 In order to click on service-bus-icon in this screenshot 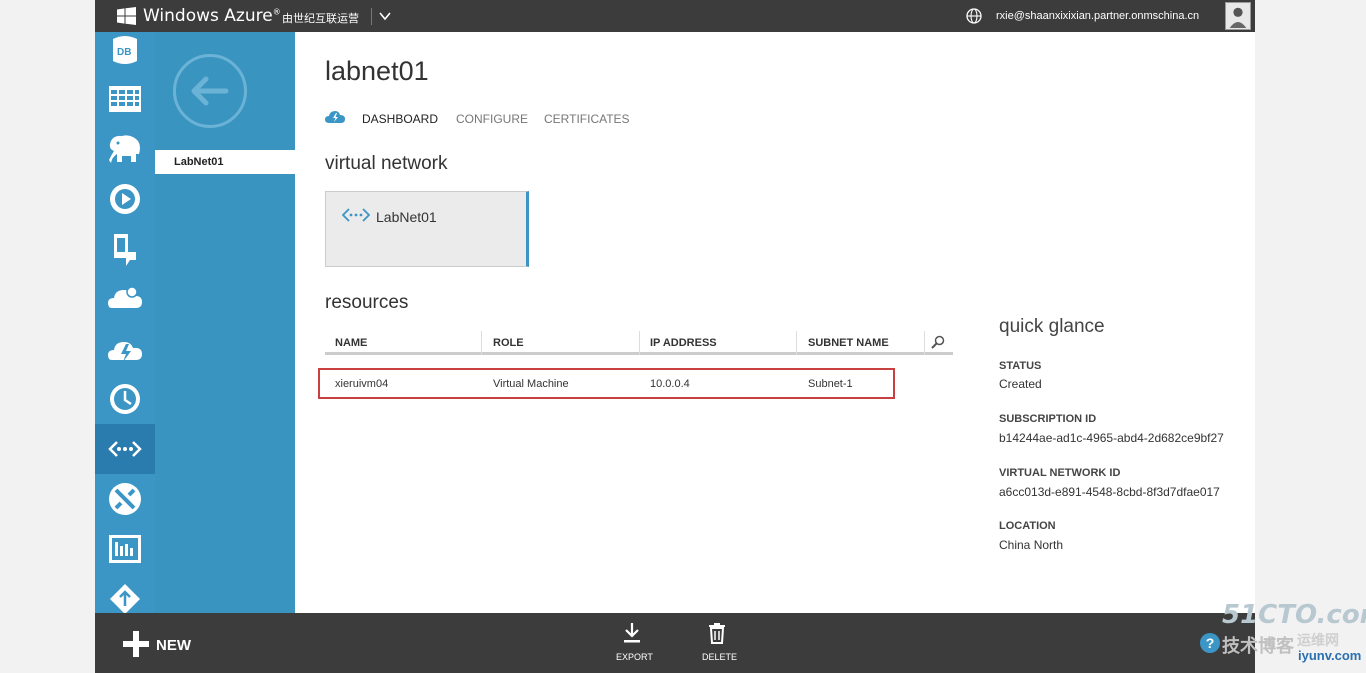, I will do `click(125, 352)`.